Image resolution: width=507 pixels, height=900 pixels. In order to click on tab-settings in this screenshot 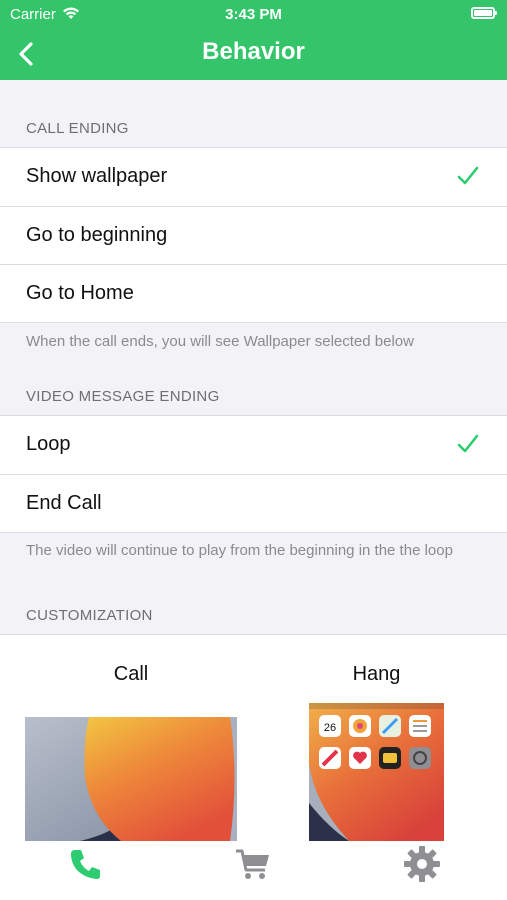, I will do `click(422, 864)`.